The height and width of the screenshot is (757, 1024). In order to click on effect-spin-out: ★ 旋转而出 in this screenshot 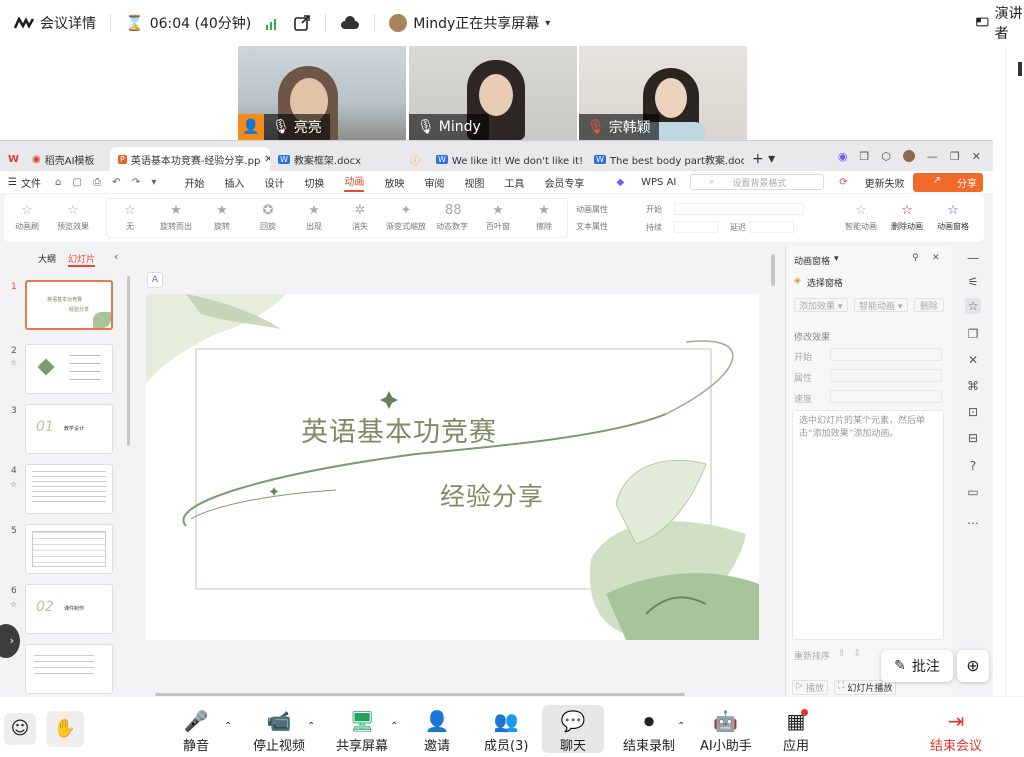, I will do `click(176, 218)`.